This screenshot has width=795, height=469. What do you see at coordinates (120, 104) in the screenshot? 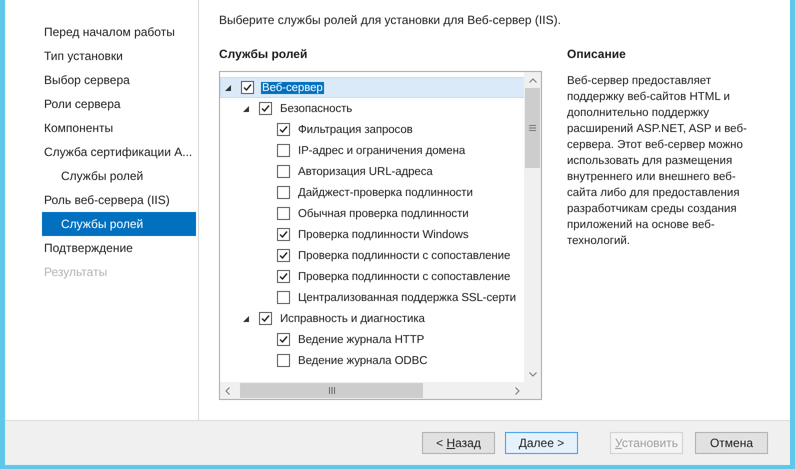
I see `nav-item: Роли сервера` at bounding box center [120, 104].